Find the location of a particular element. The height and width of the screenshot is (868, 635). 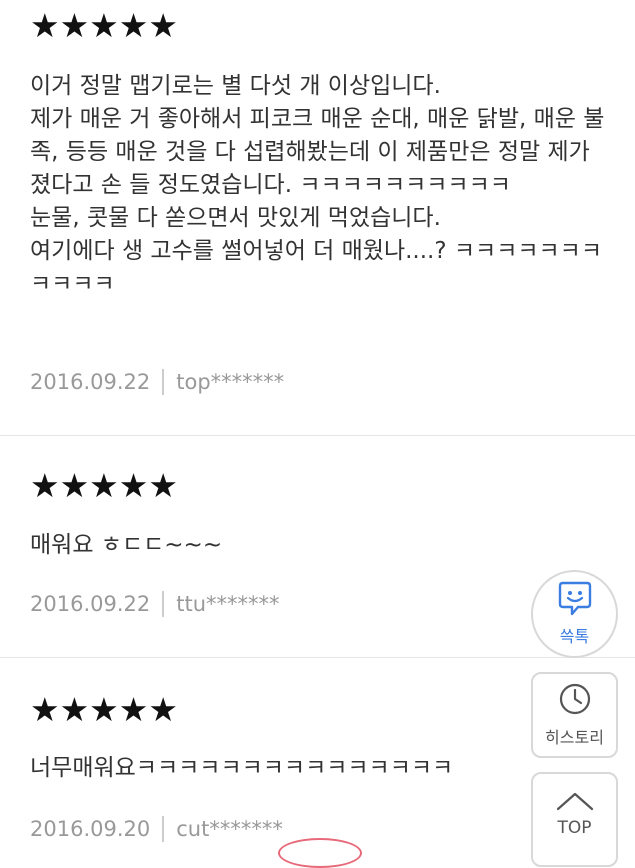

review-user: top******* is located at coordinates (230, 382).